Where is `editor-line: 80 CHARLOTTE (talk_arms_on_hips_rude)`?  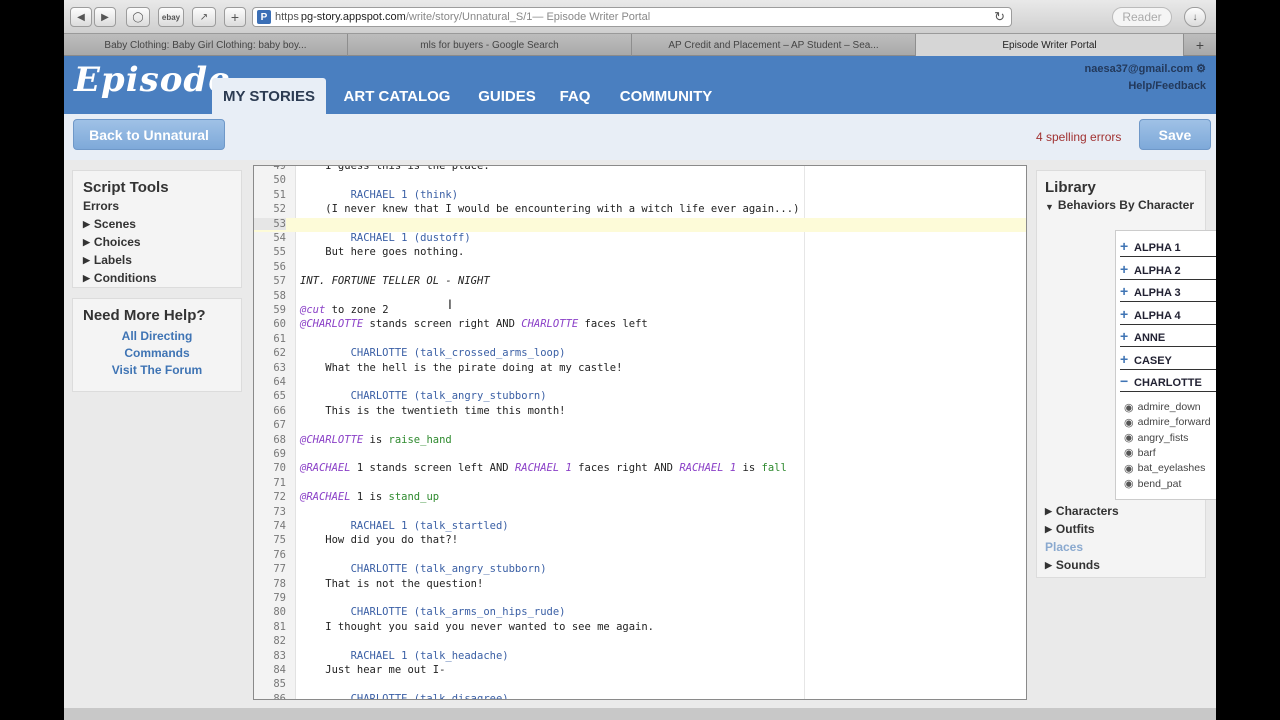 editor-line: 80 CHARLOTTE (talk_arms_on_hips_rude) is located at coordinates (640, 613).